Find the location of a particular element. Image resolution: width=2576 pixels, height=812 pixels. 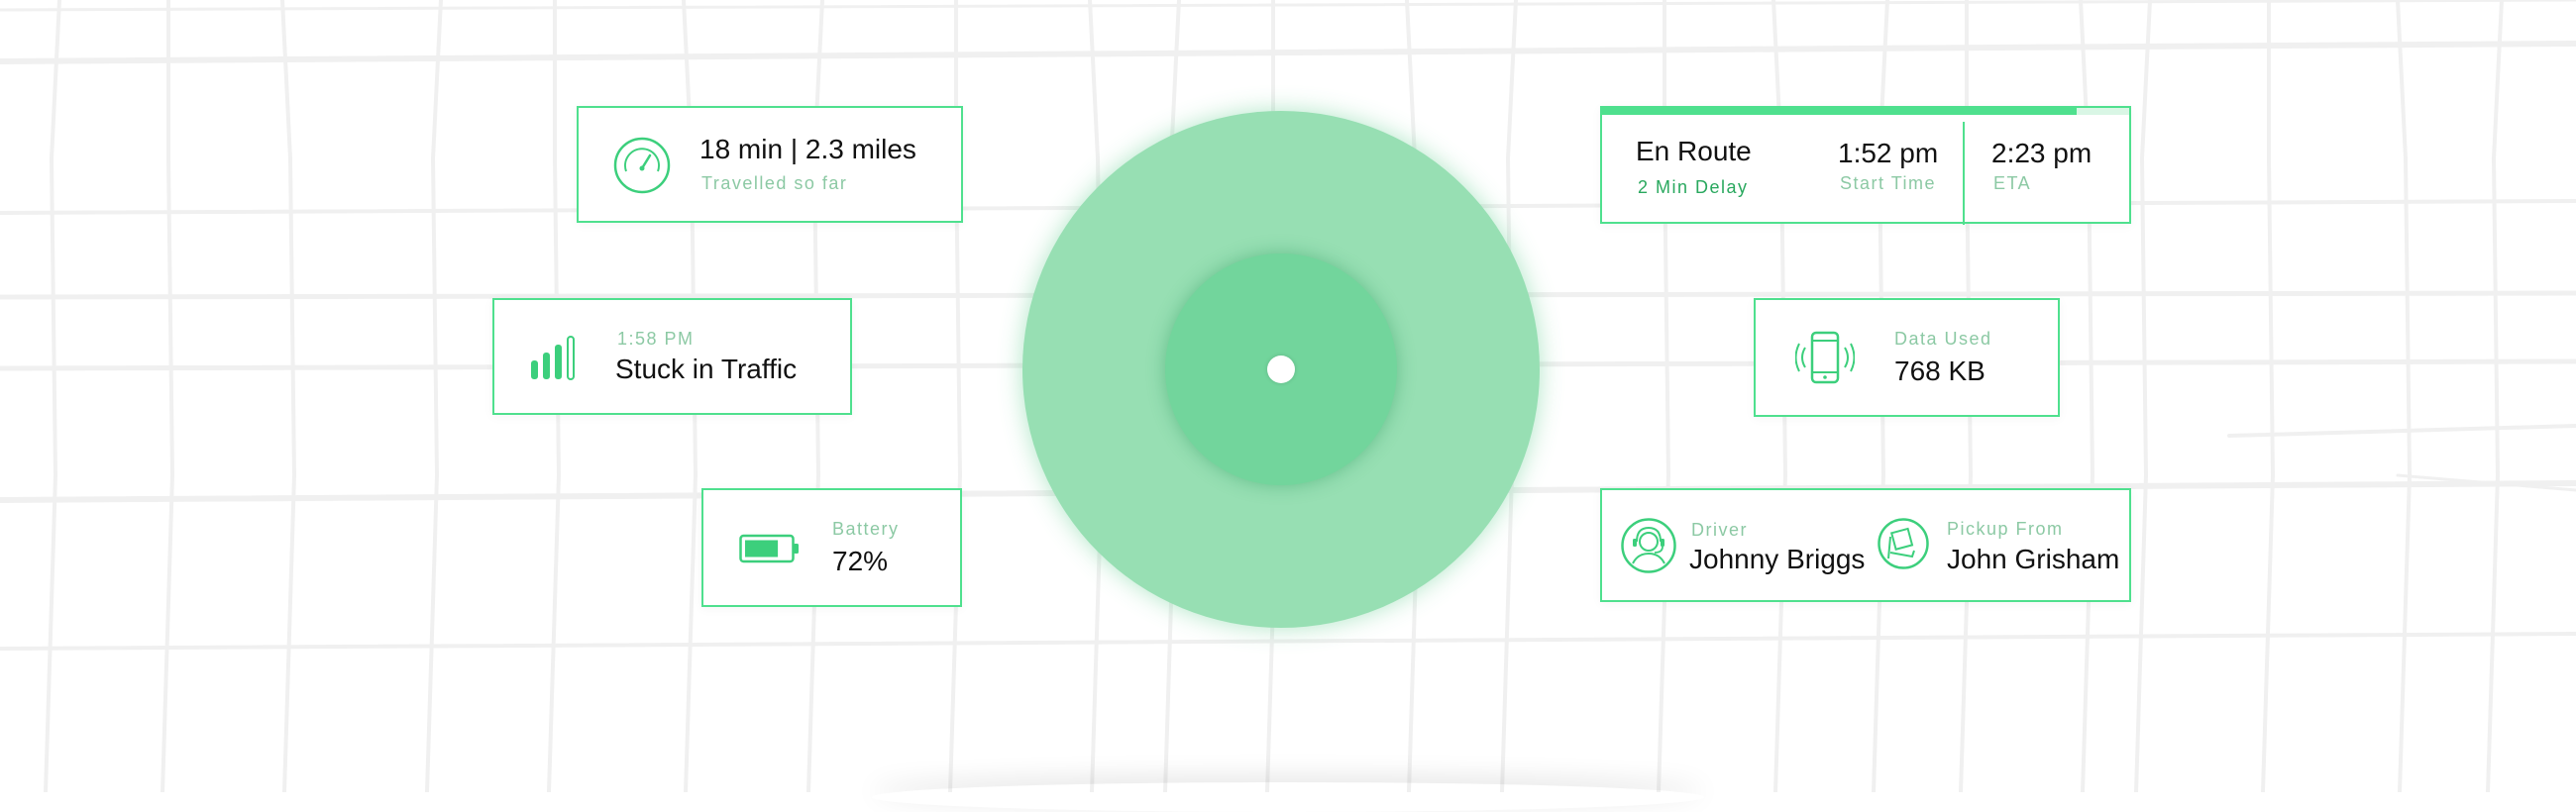

data-used-value: 768 KB is located at coordinates (1940, 370).